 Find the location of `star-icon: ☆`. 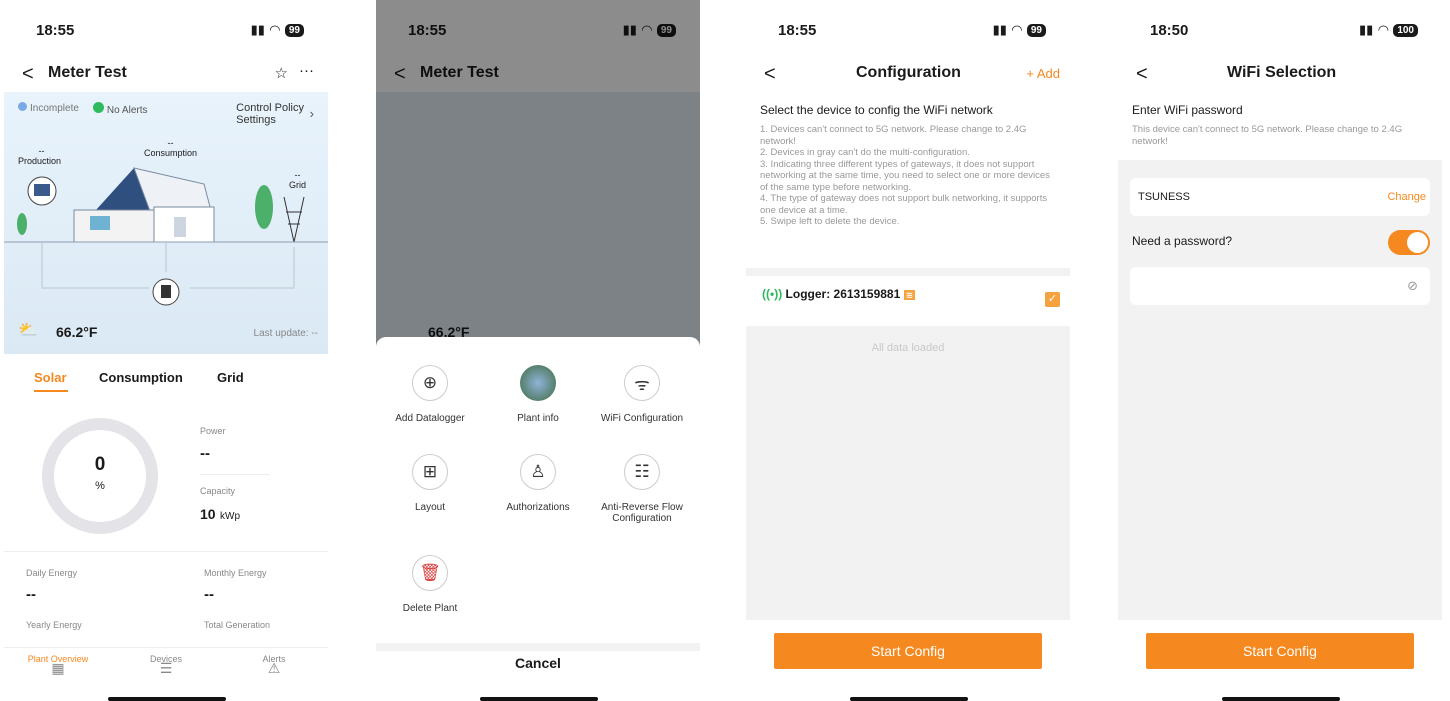

star-icon: ☆ is located at coordinates (281, 73).